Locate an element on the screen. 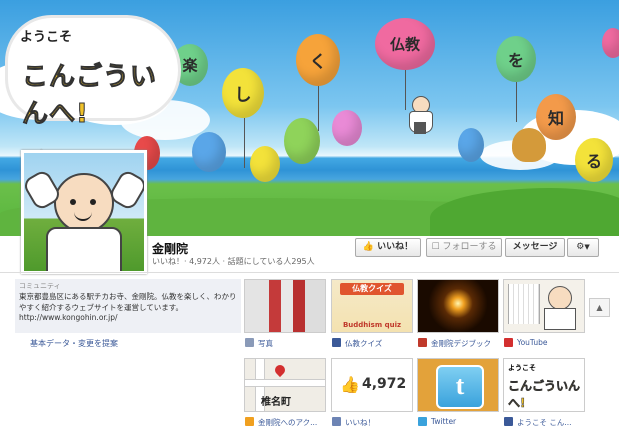 The height and width of the screenshot is (446, 619). chevron-down-icon: ▼ is located at coordinates (587, 247).